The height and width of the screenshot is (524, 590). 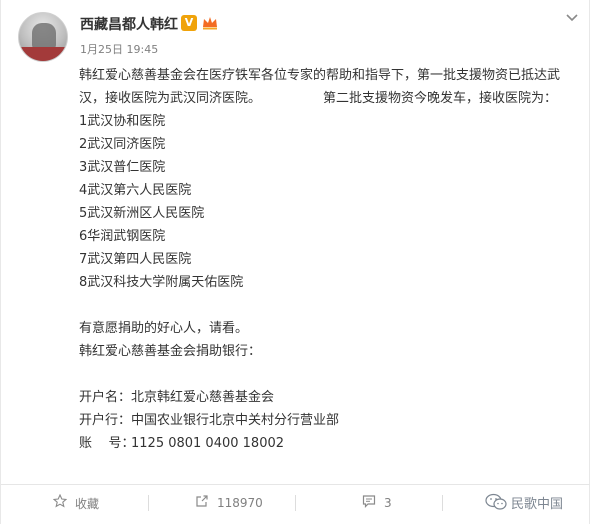 What do you see at coordinates (107, 443) in the screenshot?
I see `account-number-label: 账 号：` at bounding box center [107, 443].